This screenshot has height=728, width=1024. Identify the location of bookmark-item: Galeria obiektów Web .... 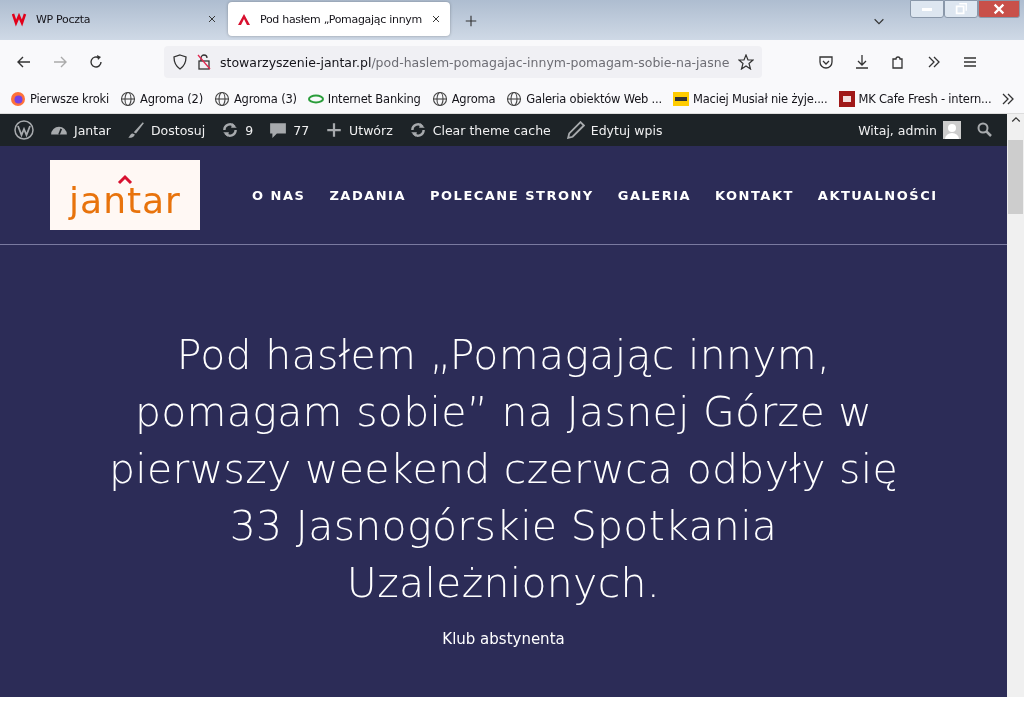
(584, 98).